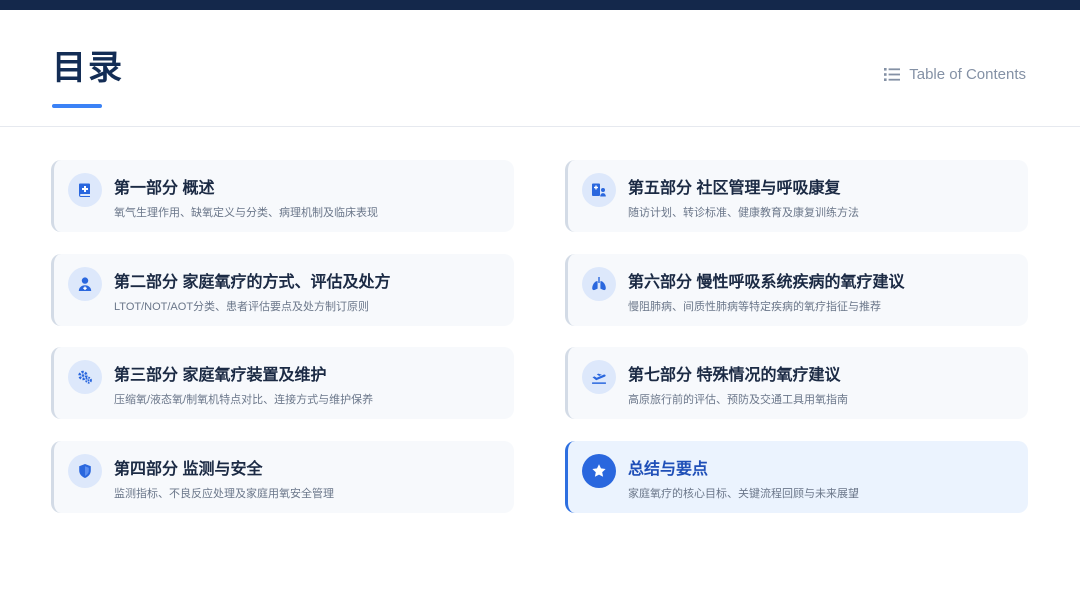  Describe the element at coordinates (85, 284) in the screenshot. I see `user-doctor-icon` at that location.